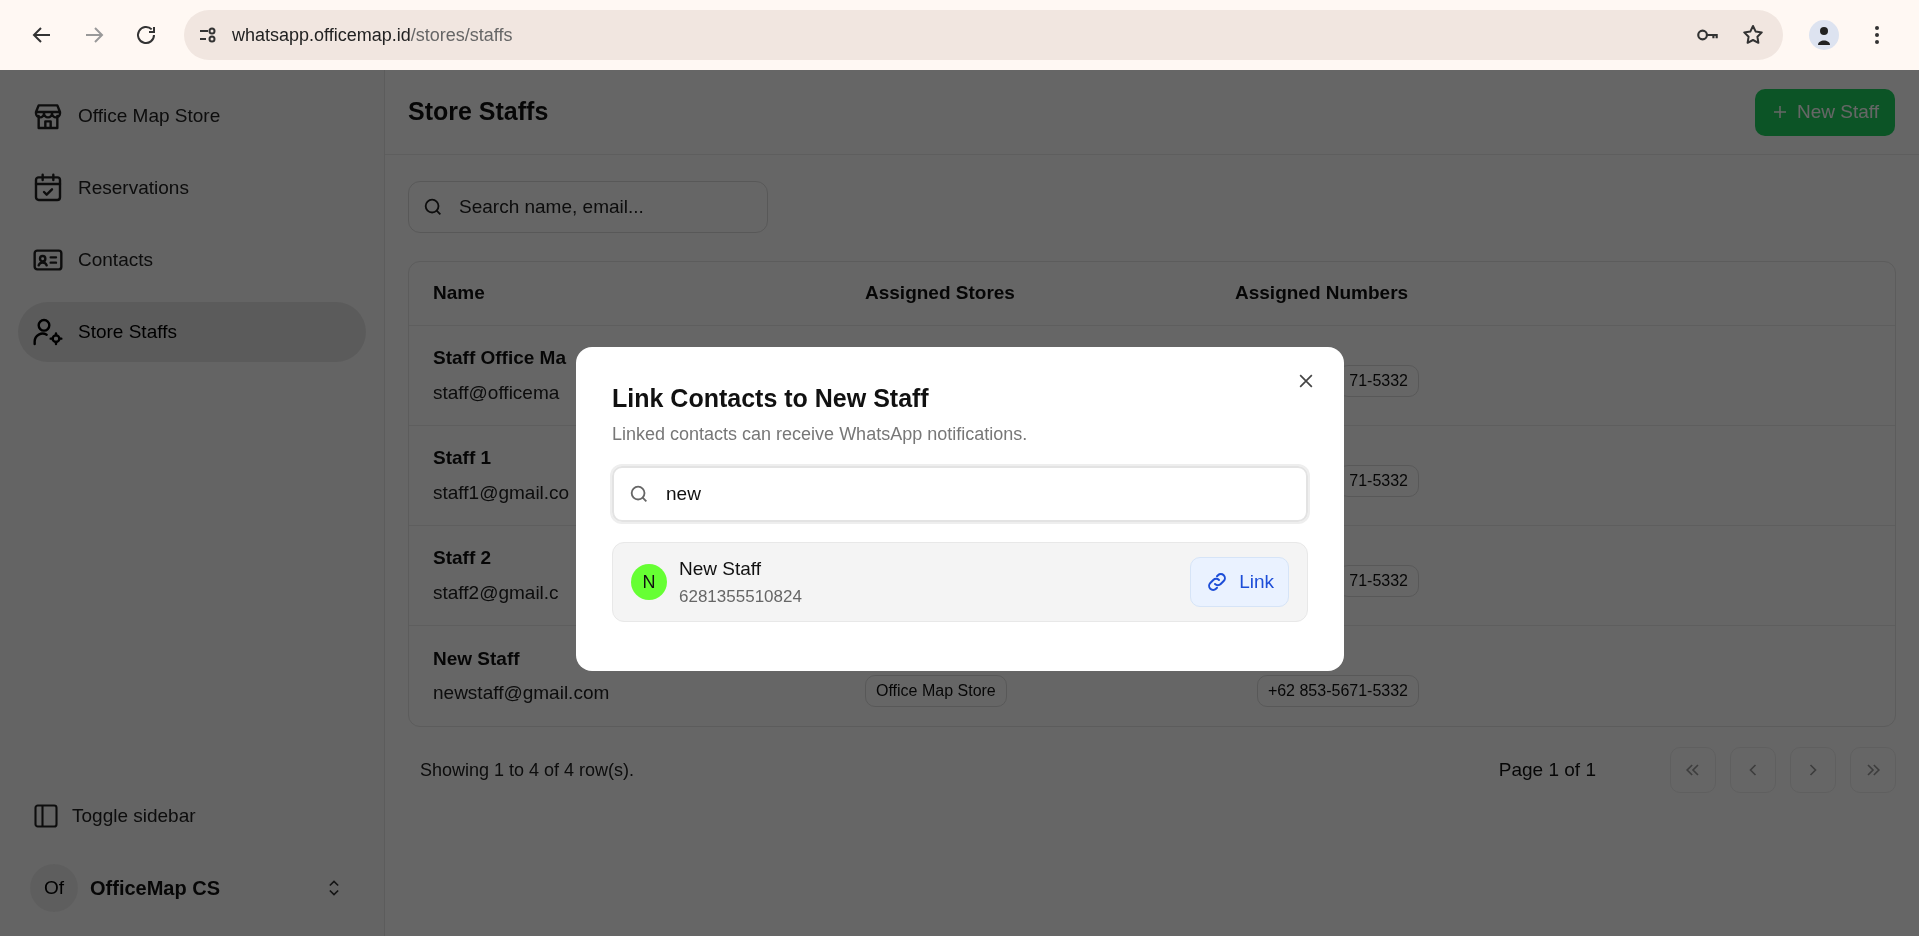 The image size is (1919, 936). What do you see at coordinates (462, 558) in the screenshot?
I see `staff-name: Staff 2` at bounding box center [462, 558].